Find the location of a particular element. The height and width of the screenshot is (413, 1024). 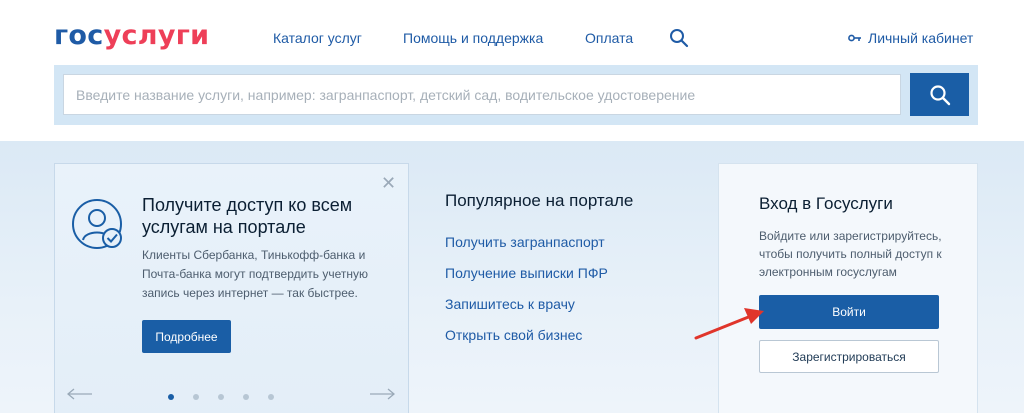

personal-cabinet-link: Личный кабинет is located at coordinates (910, 38).